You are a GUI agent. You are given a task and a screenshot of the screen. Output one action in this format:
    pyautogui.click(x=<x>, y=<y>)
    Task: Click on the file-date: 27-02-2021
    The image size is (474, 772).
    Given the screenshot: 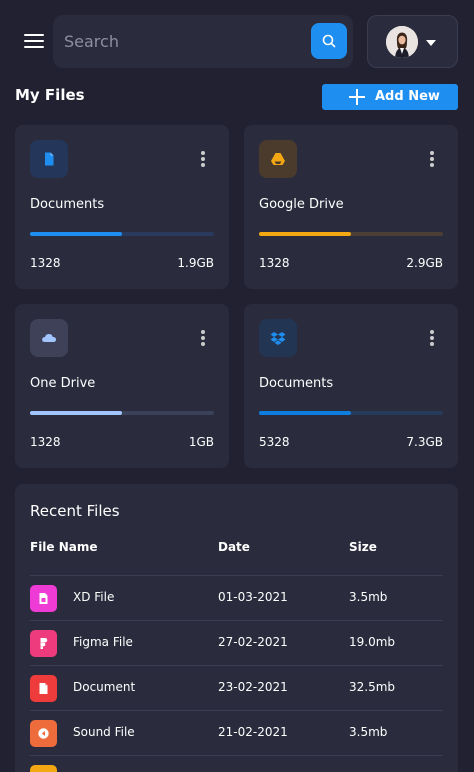 What is the action you would take?
    pyautogui.click(x=253, y=642)
    